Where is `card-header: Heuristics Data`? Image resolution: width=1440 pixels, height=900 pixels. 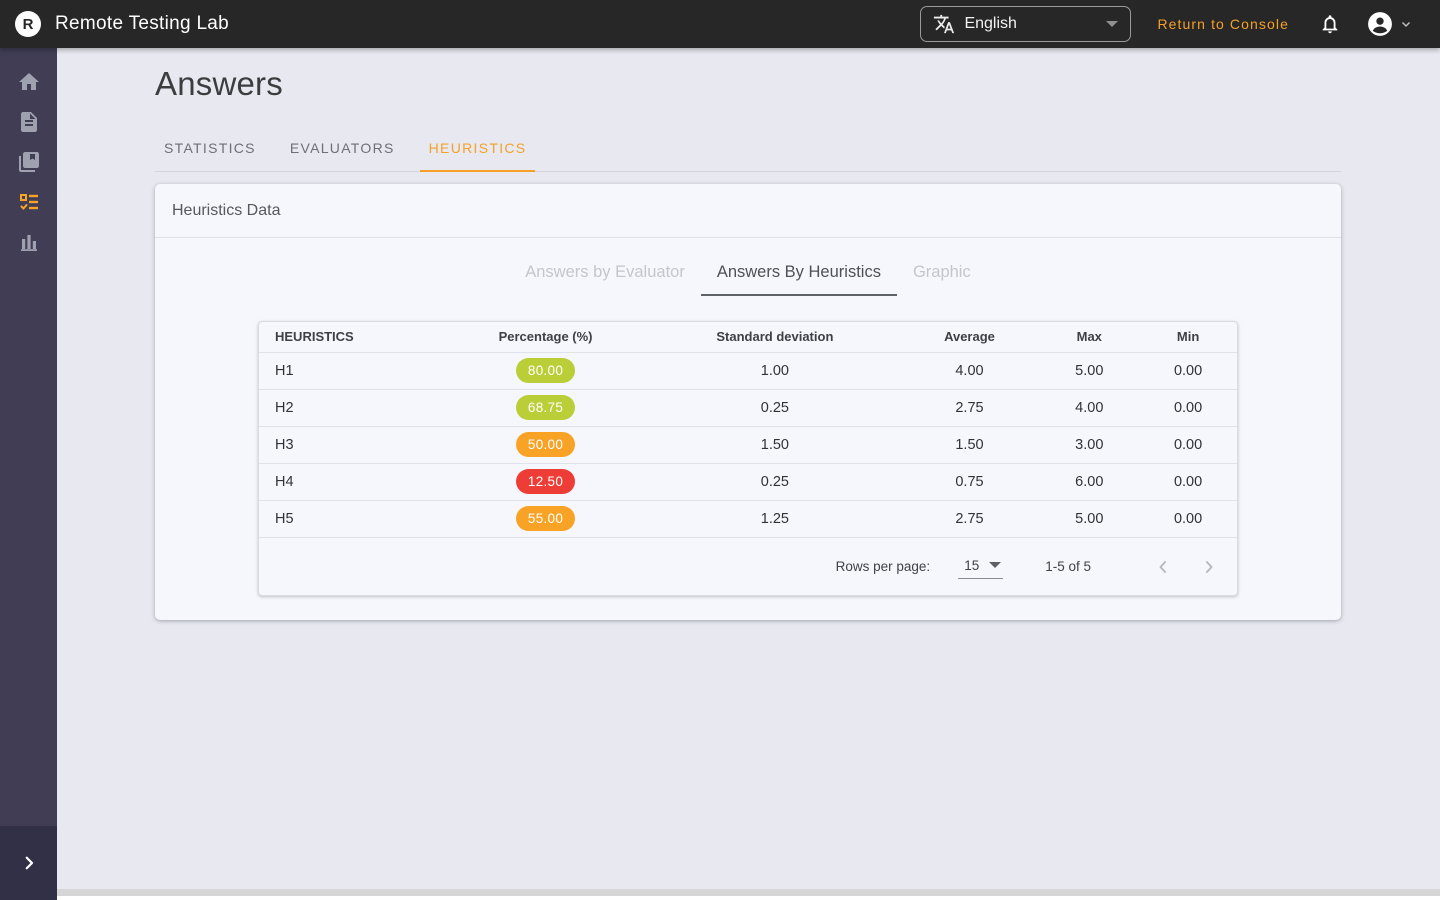 card-header: Heuristics Data is located at coordinates (748, 211).